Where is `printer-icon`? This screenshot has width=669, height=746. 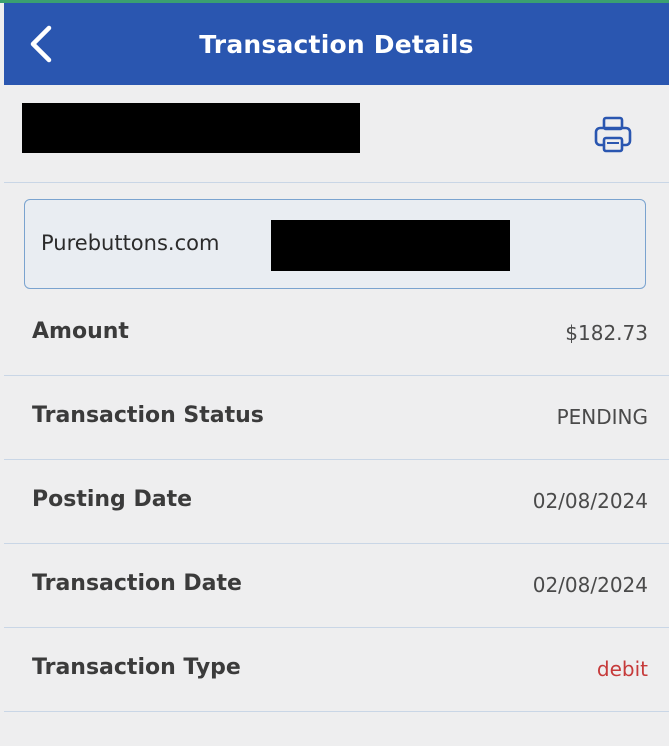
printer-icon is located at coordinates (613, 134).